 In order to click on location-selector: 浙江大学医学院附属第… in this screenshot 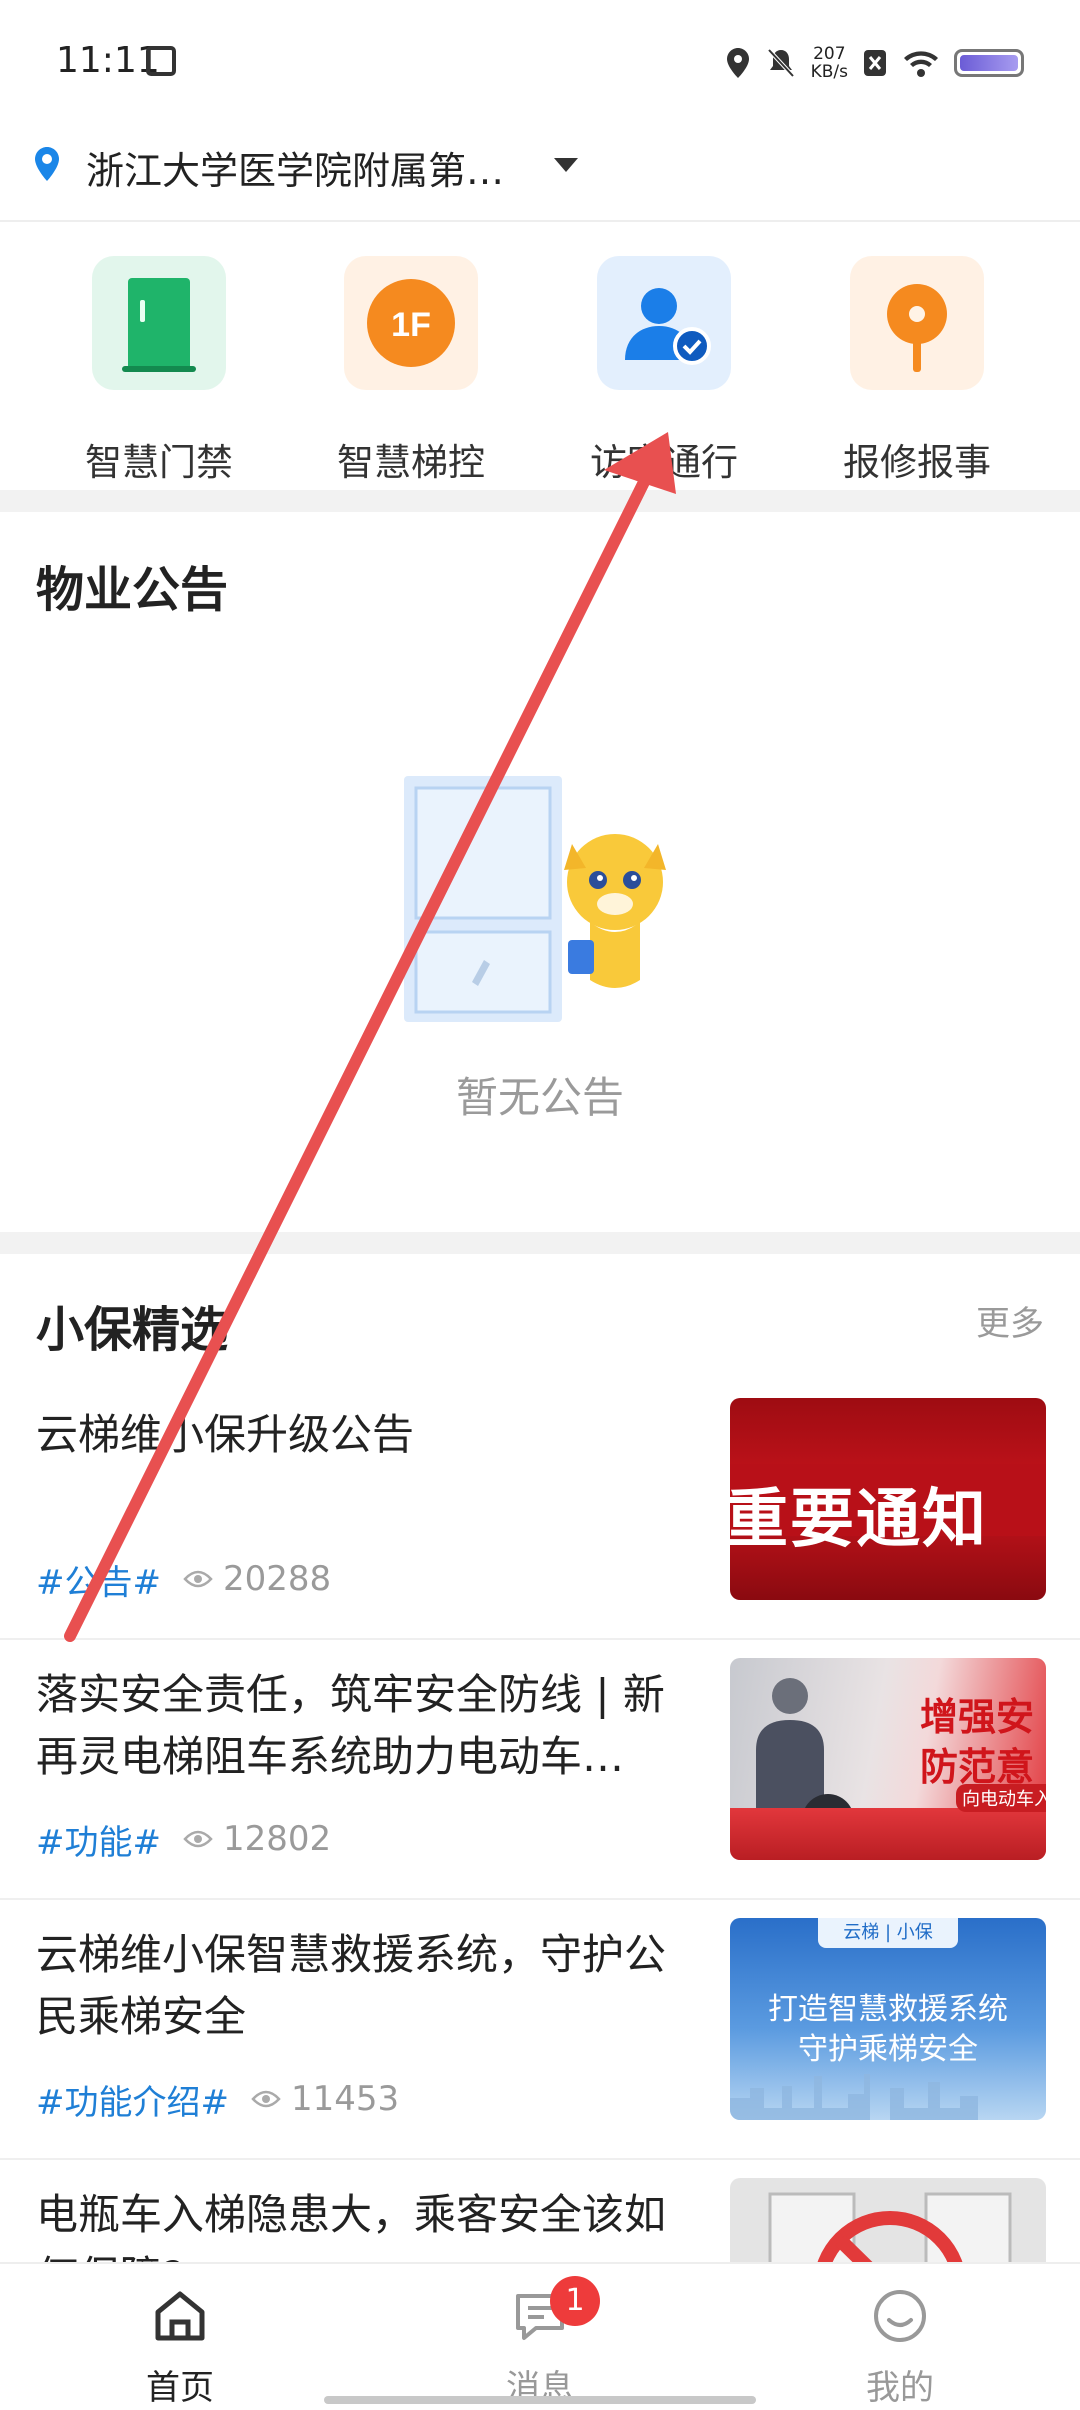, I will do `click(540, 166)`.